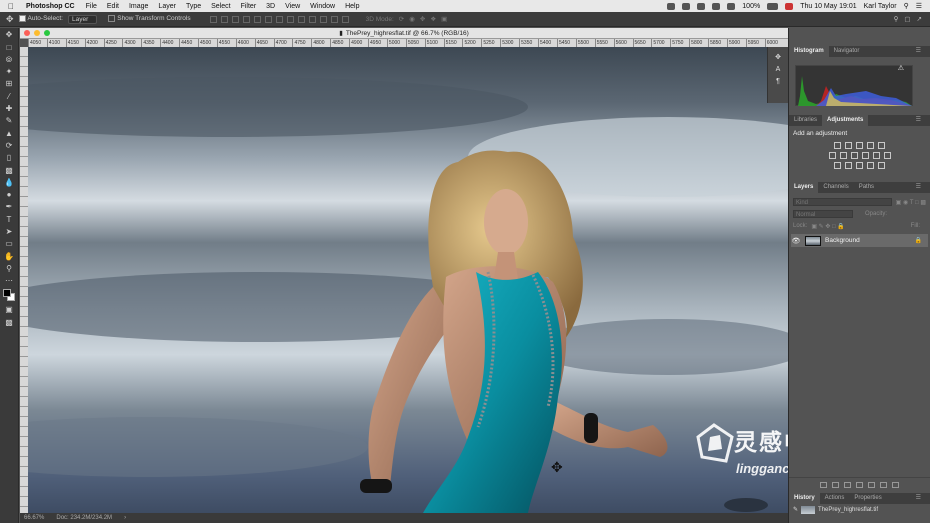 The image size is (930, 523). Describe the element at coordinates (907, 19) in the screenshot. I see `workspace-icon: ▢` at that location.